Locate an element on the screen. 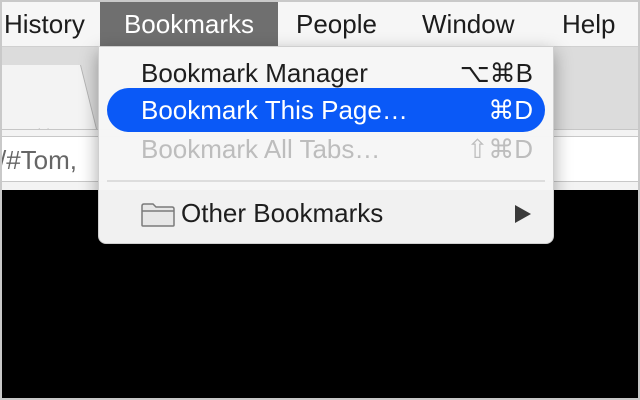 The height and width of the screenshot is (400, 640). menu-item-bookmark-this-page: Bookmark This Page… ⌘D is located at coordinates (326, 110).